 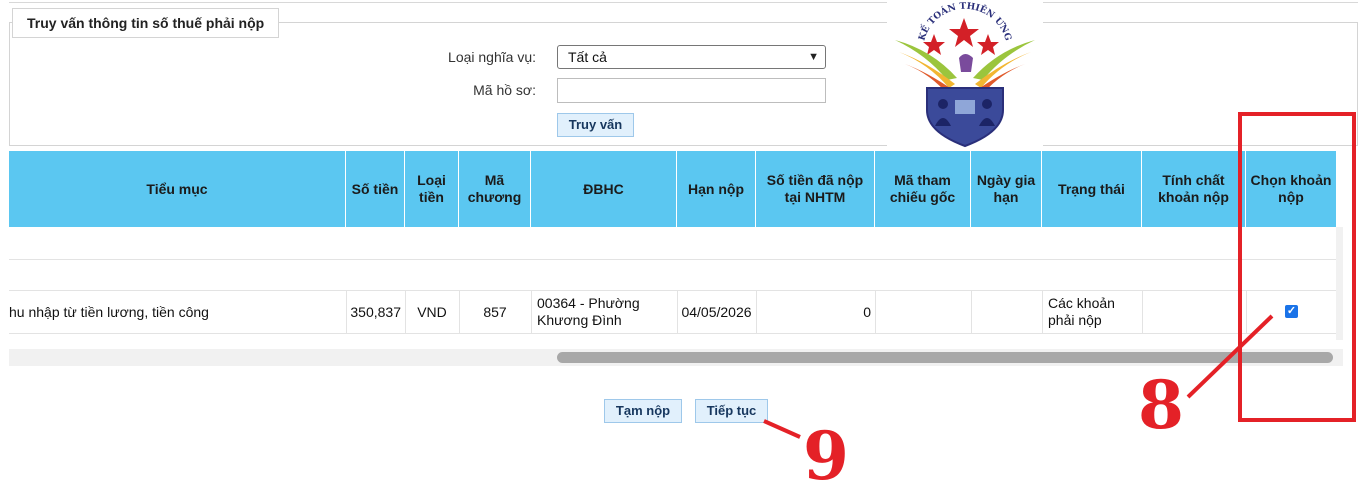 What do you see at coordinates (1297, 267) in the screenshot?
I see `annotation-highlight-box` at bounding box center [1297, 267].